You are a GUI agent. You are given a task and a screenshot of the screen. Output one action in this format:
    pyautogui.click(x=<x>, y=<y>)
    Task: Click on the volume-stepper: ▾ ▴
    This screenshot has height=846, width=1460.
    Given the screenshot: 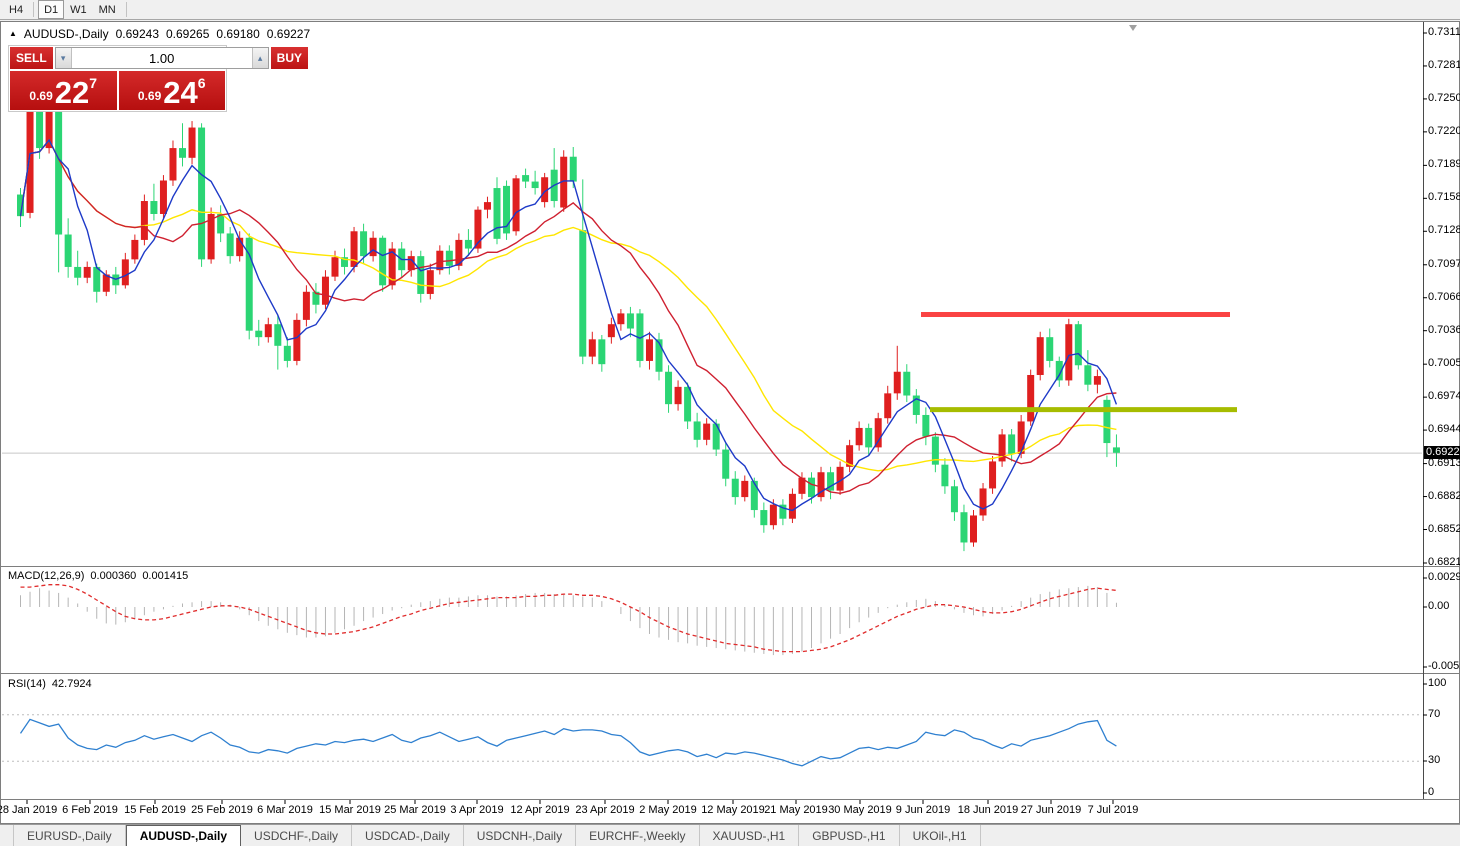 What is the action you would take?
    pyautogui.click(x=161, y=58)
    